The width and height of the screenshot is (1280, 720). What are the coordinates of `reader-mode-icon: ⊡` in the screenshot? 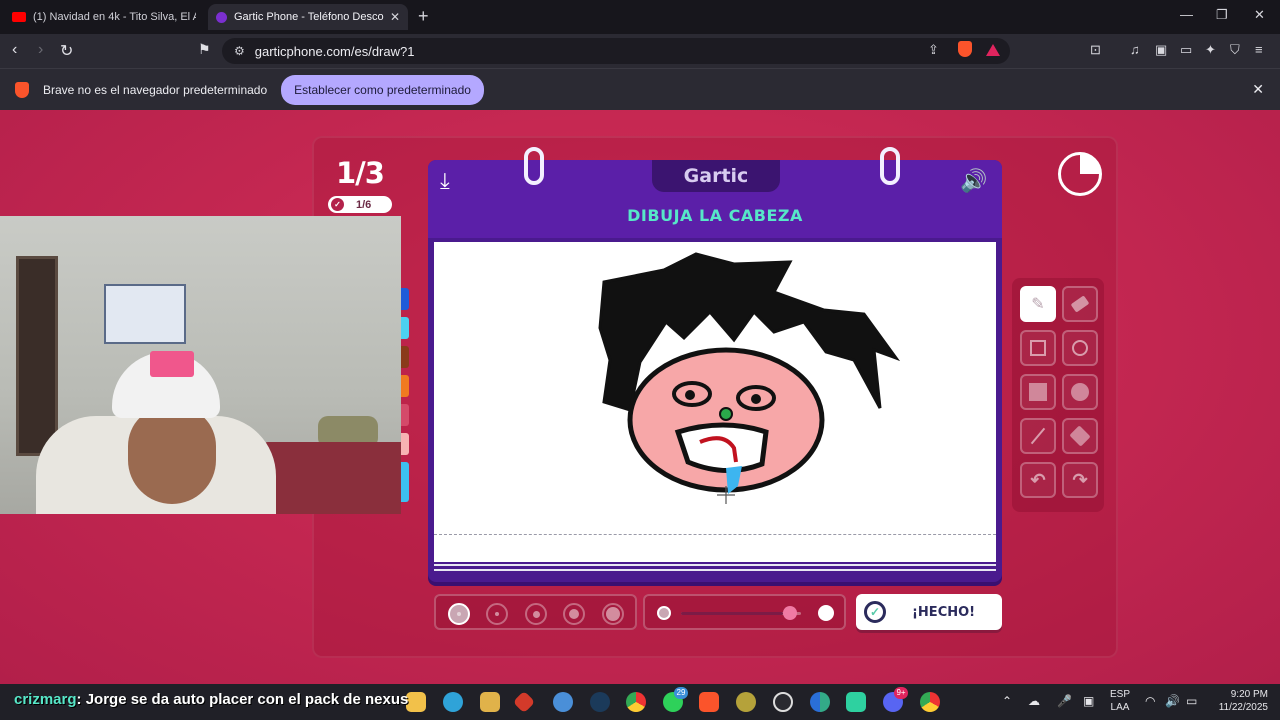 It's located at (1095, 50).